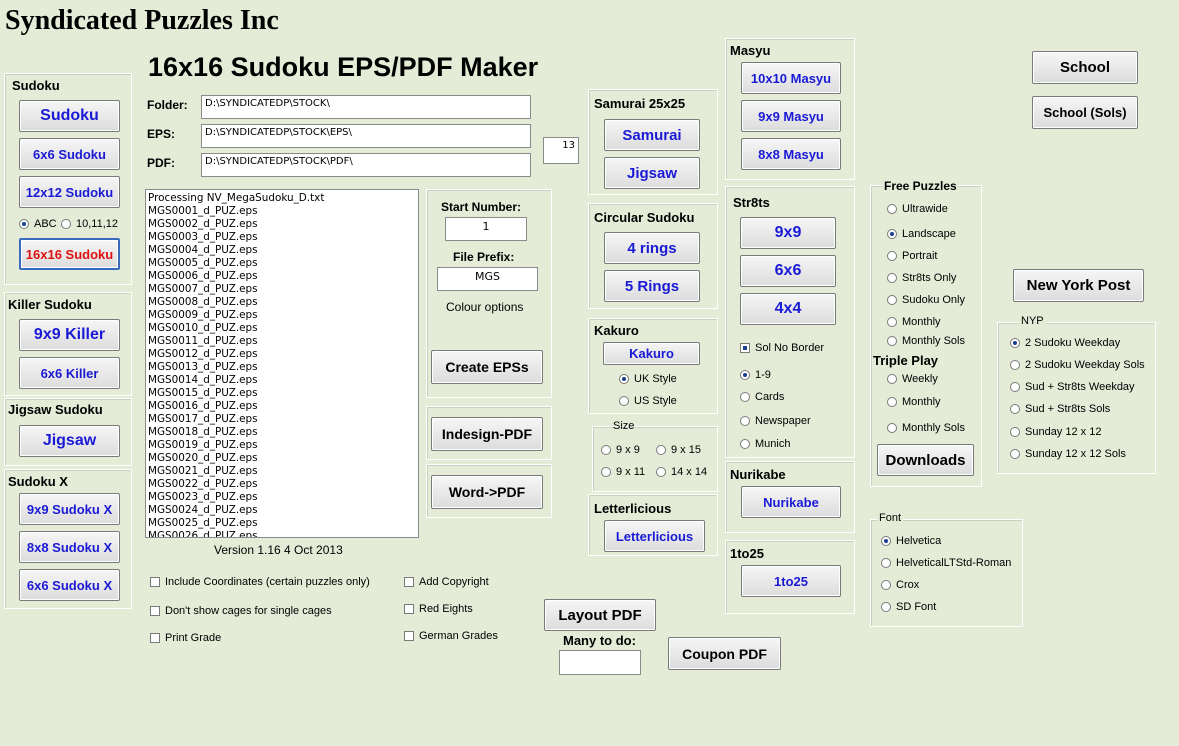 The image size is (1179, 746). Describe the element at coordinates (69, 335) in the screenshot. I see `9x9-killer-button: 9x9 Killer` at that location.